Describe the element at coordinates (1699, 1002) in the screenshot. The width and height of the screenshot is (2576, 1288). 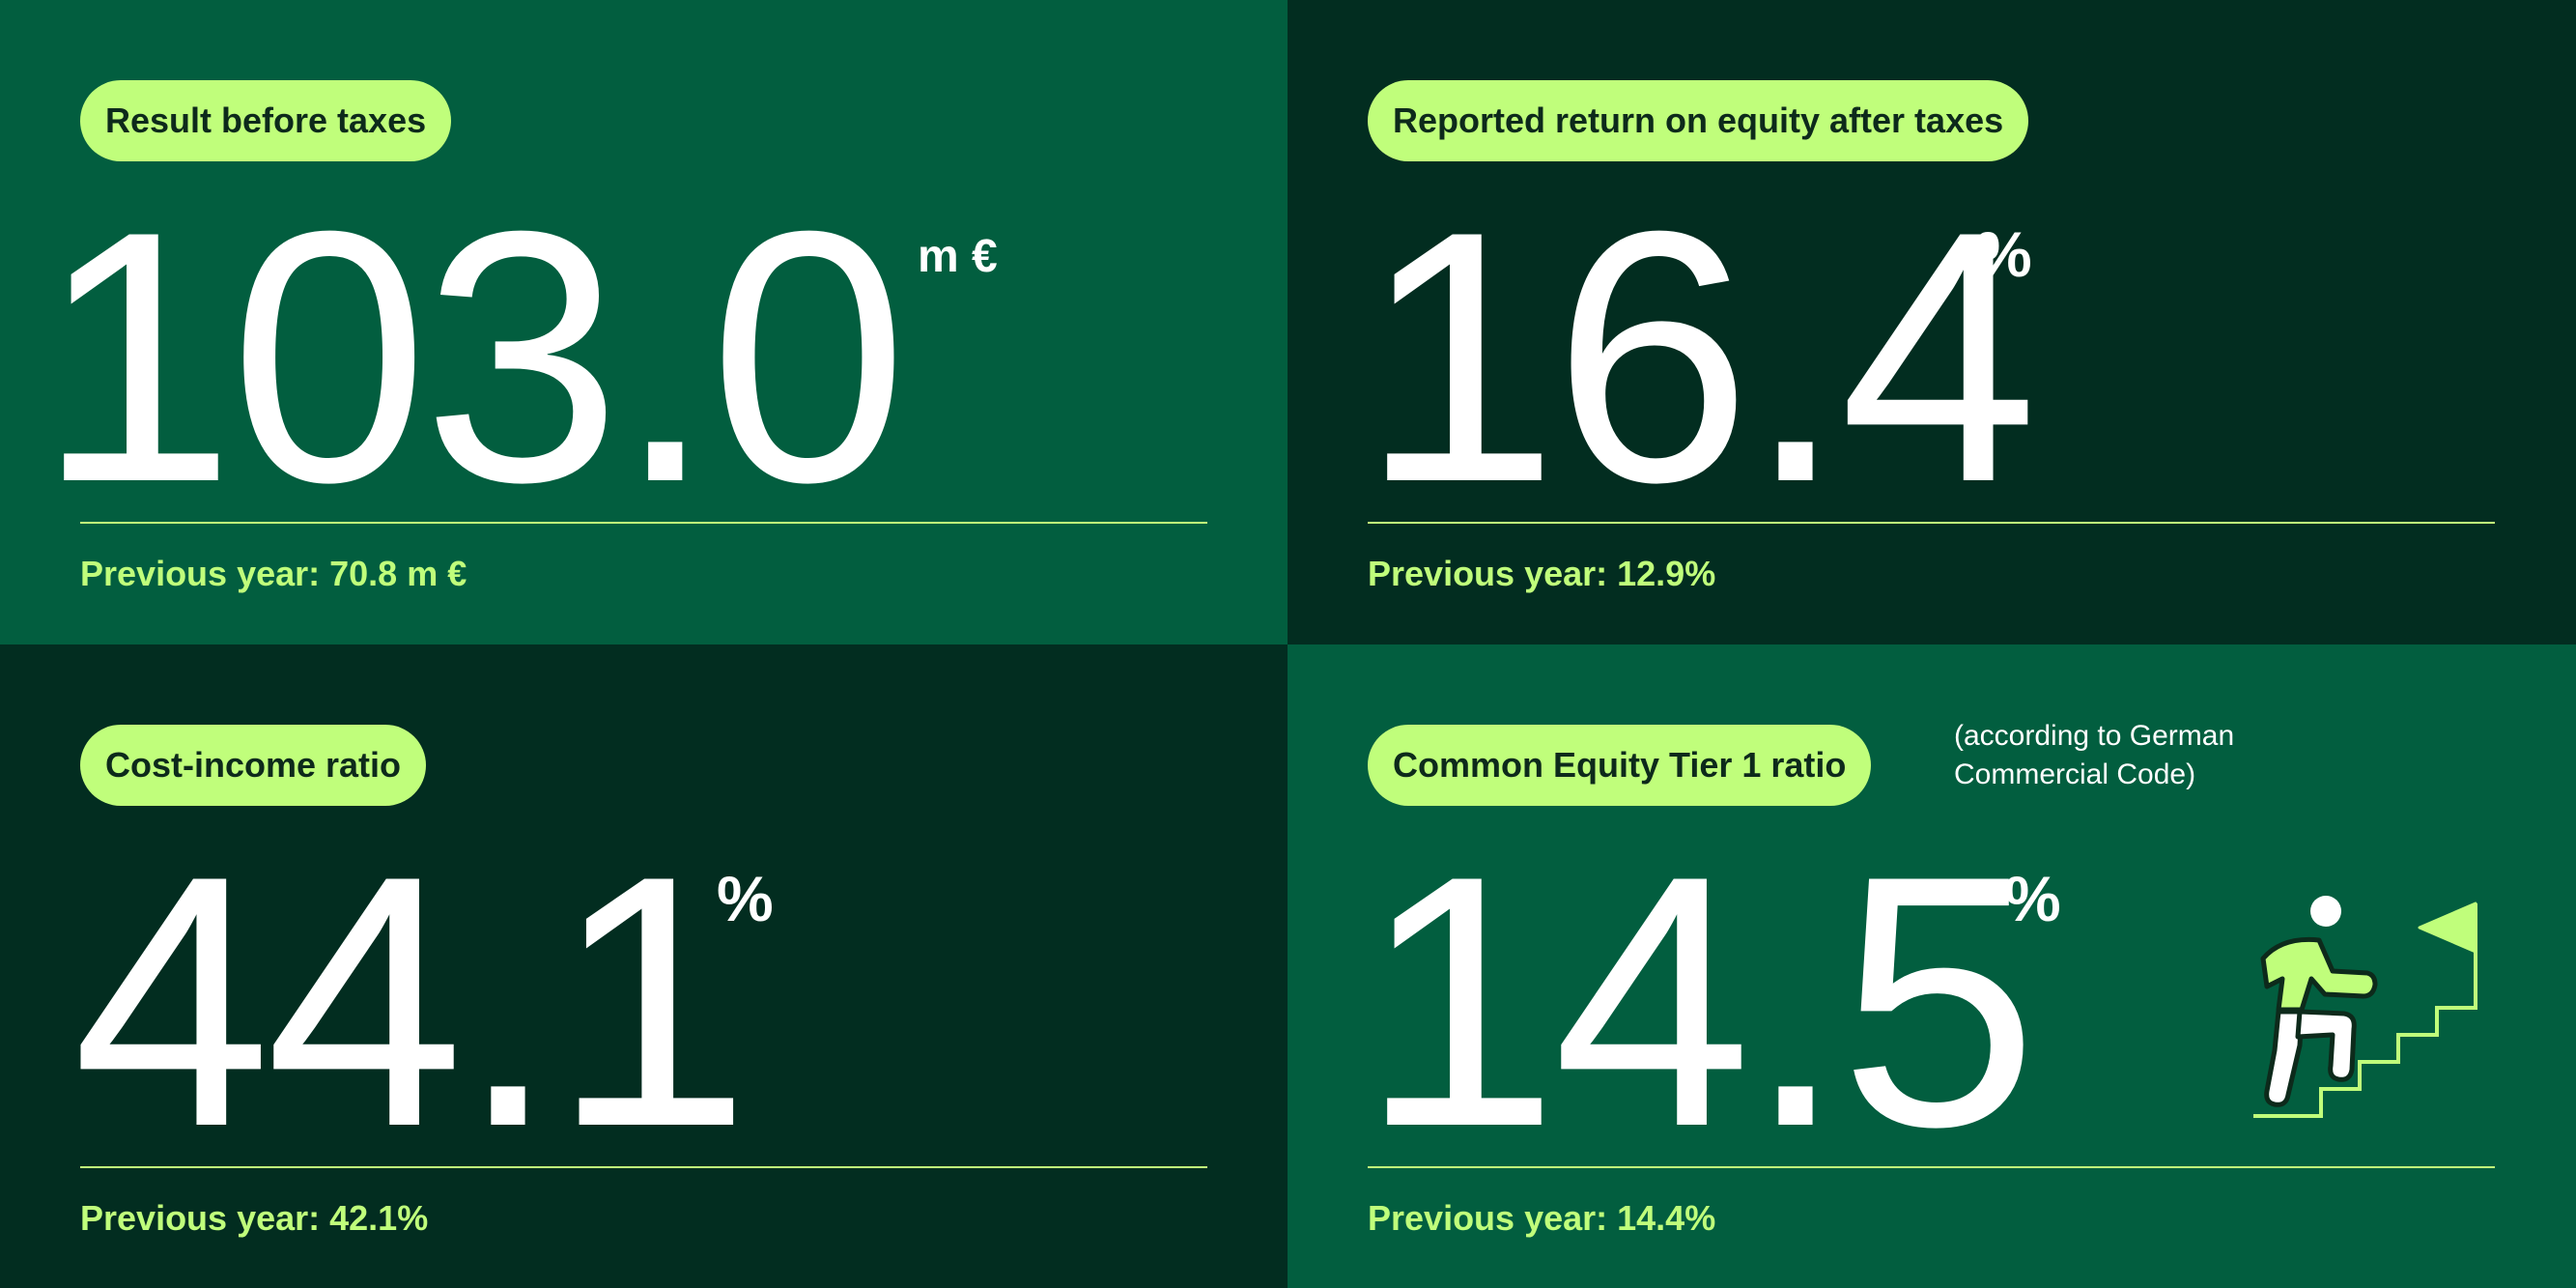
I see `kpi-value: 14.5` at that location.